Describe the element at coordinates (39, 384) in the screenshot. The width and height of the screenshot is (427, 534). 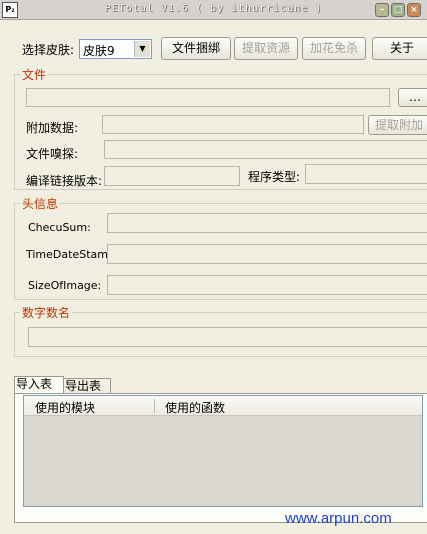
I see `tab-import-table: 导入表` at that location.